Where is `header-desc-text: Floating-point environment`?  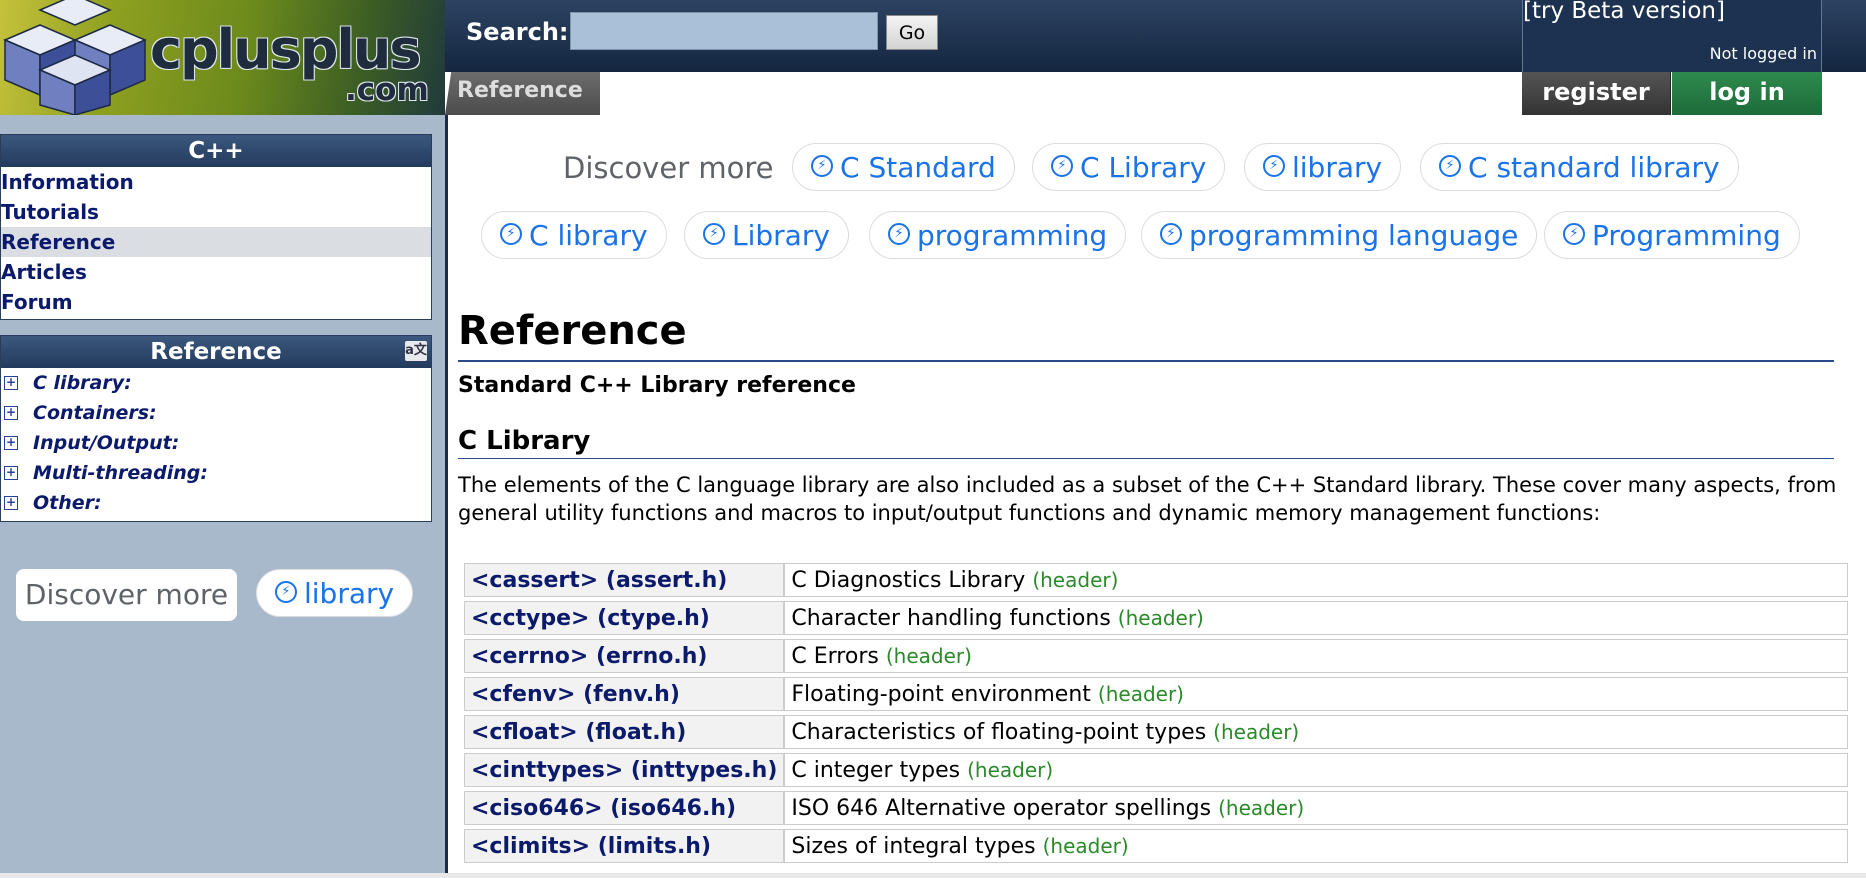 header-desc-text: Floating-point environment is located at coordinates (941, 694).